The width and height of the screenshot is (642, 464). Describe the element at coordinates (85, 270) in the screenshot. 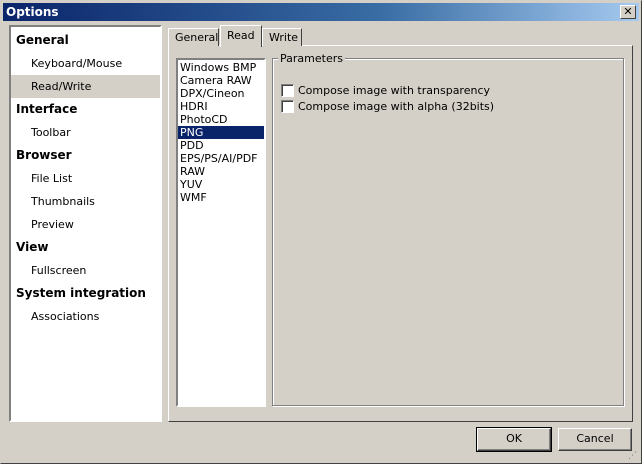

I see `category-item: Fullscreen` at that location.